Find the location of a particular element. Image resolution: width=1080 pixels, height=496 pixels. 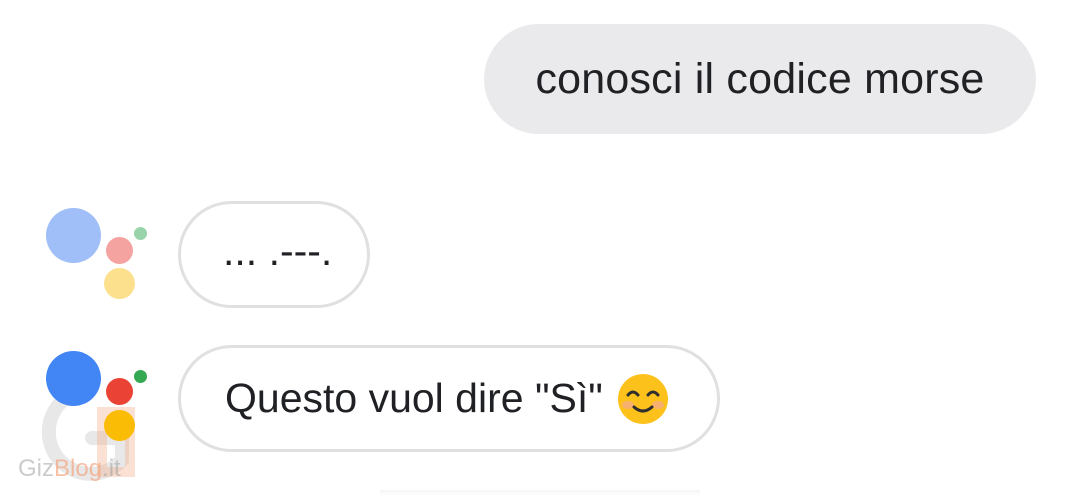

watermark-text: GizBlog.it is located at coordinates (69, 469).